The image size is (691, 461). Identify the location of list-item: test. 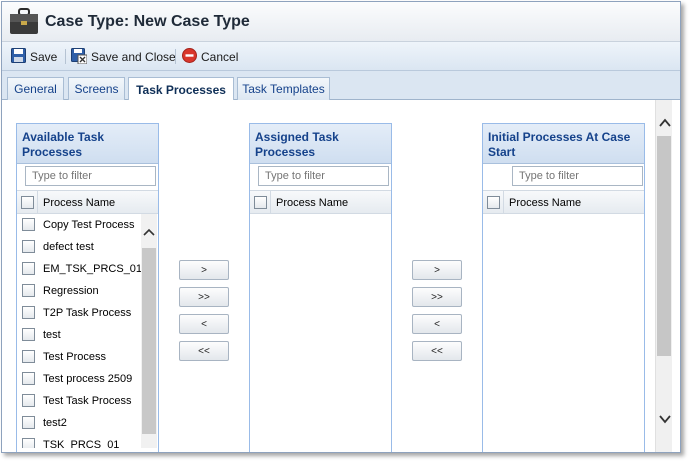
(79, 335).